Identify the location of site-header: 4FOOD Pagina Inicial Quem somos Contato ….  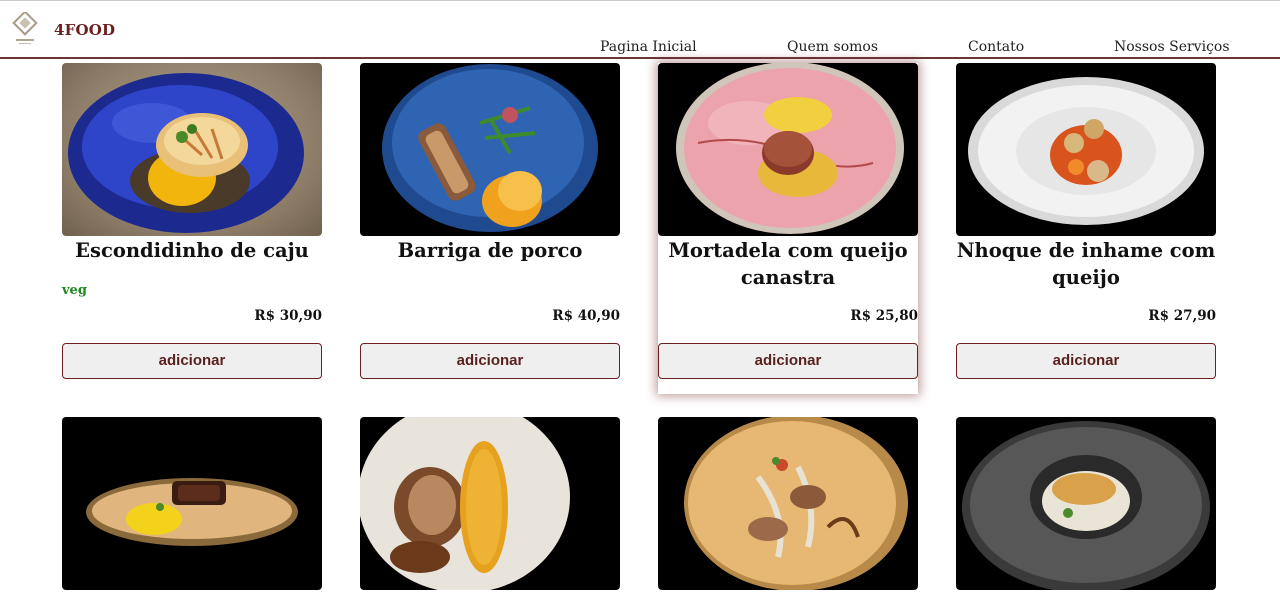
(640, 29).